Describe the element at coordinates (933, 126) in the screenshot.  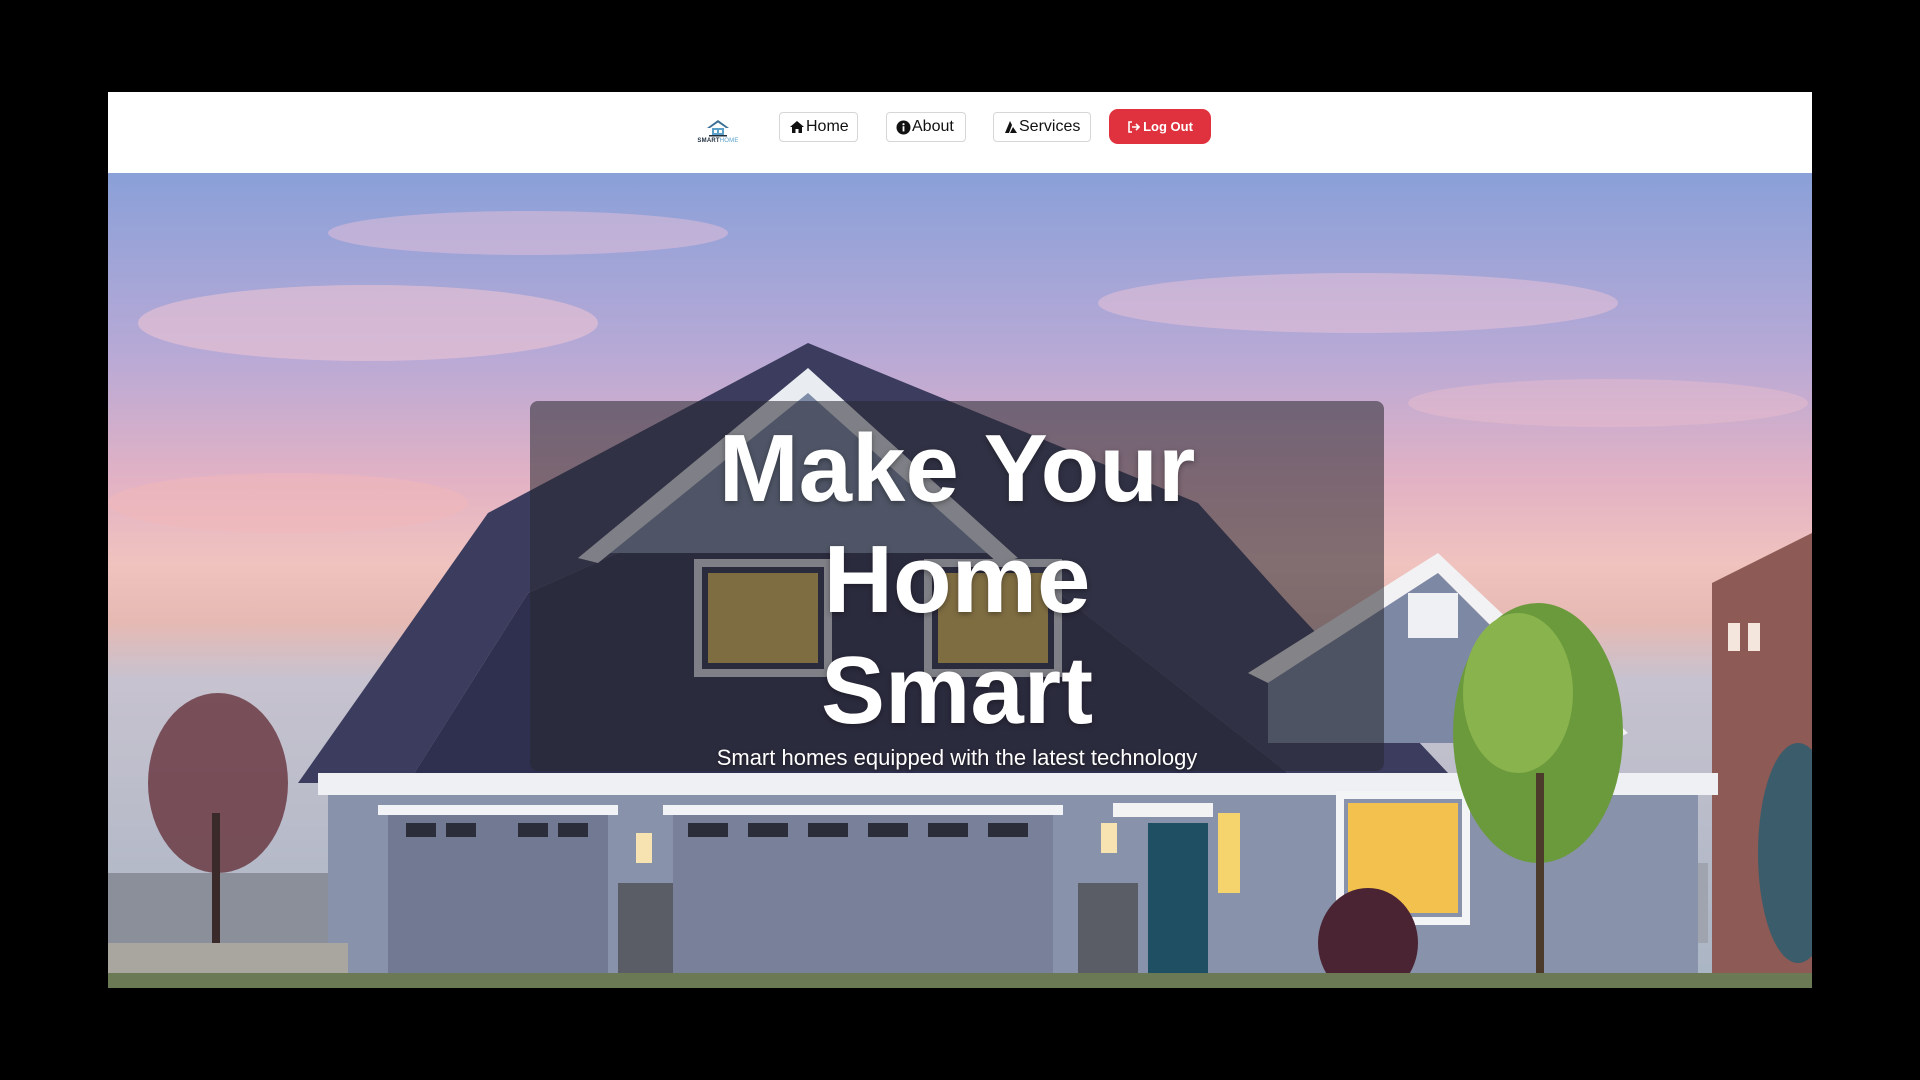
I see `nav-about-label: About` at that location.